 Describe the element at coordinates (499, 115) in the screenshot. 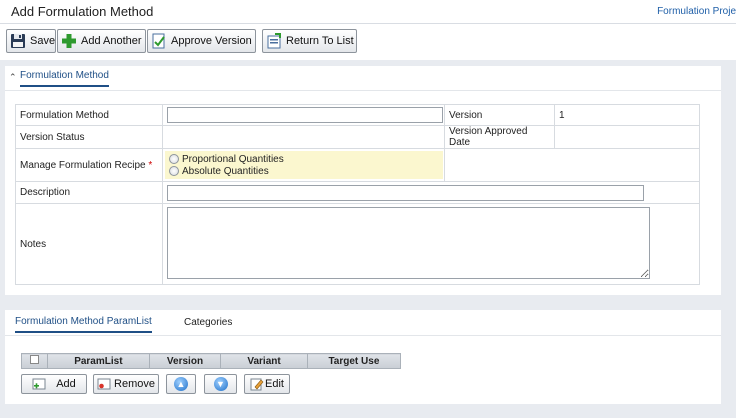

I see `version-label: Version` at that location.